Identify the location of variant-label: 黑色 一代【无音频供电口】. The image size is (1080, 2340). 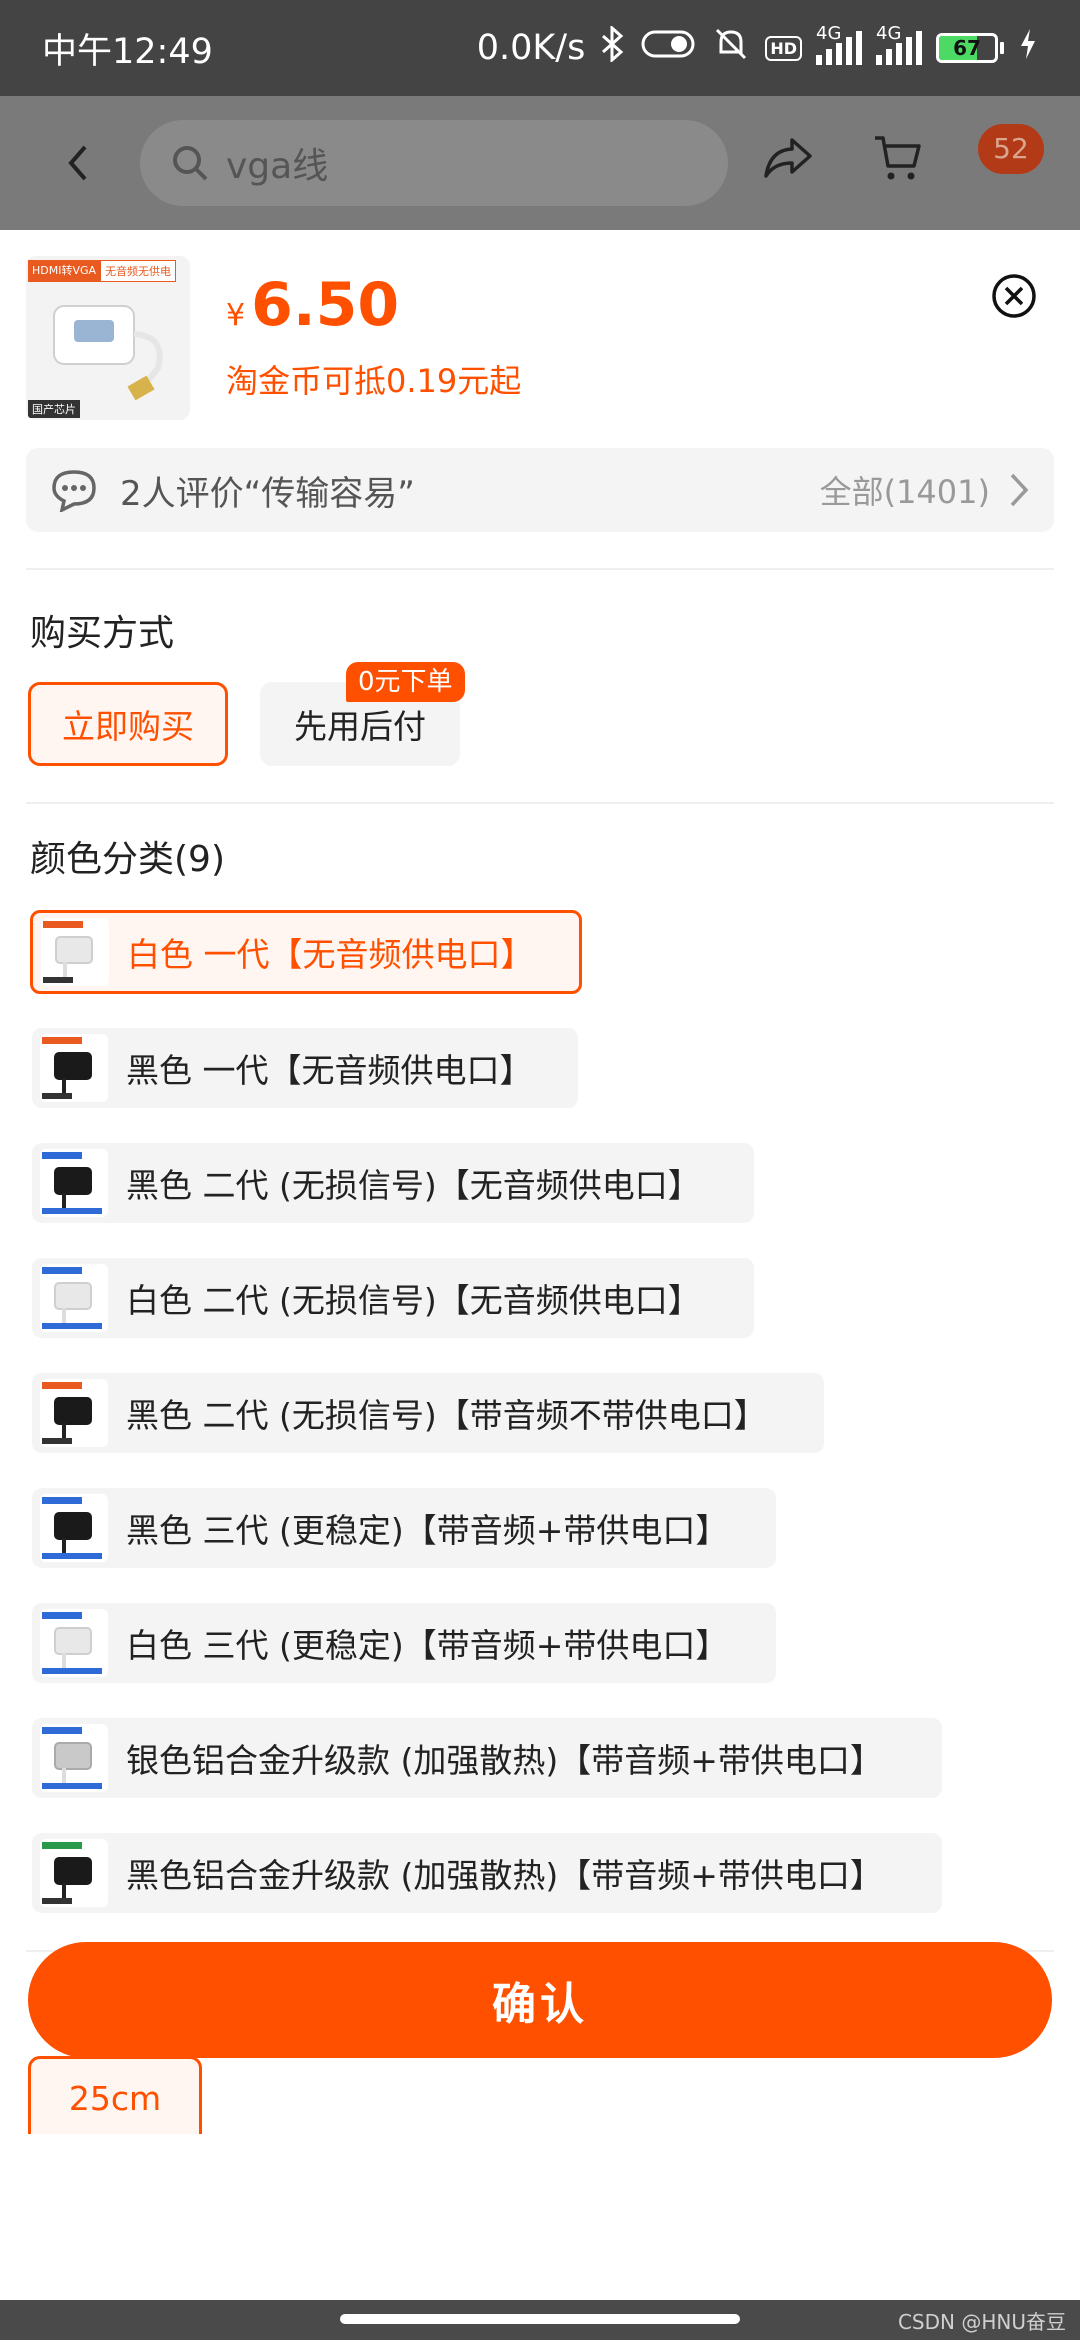
(329, 1070).